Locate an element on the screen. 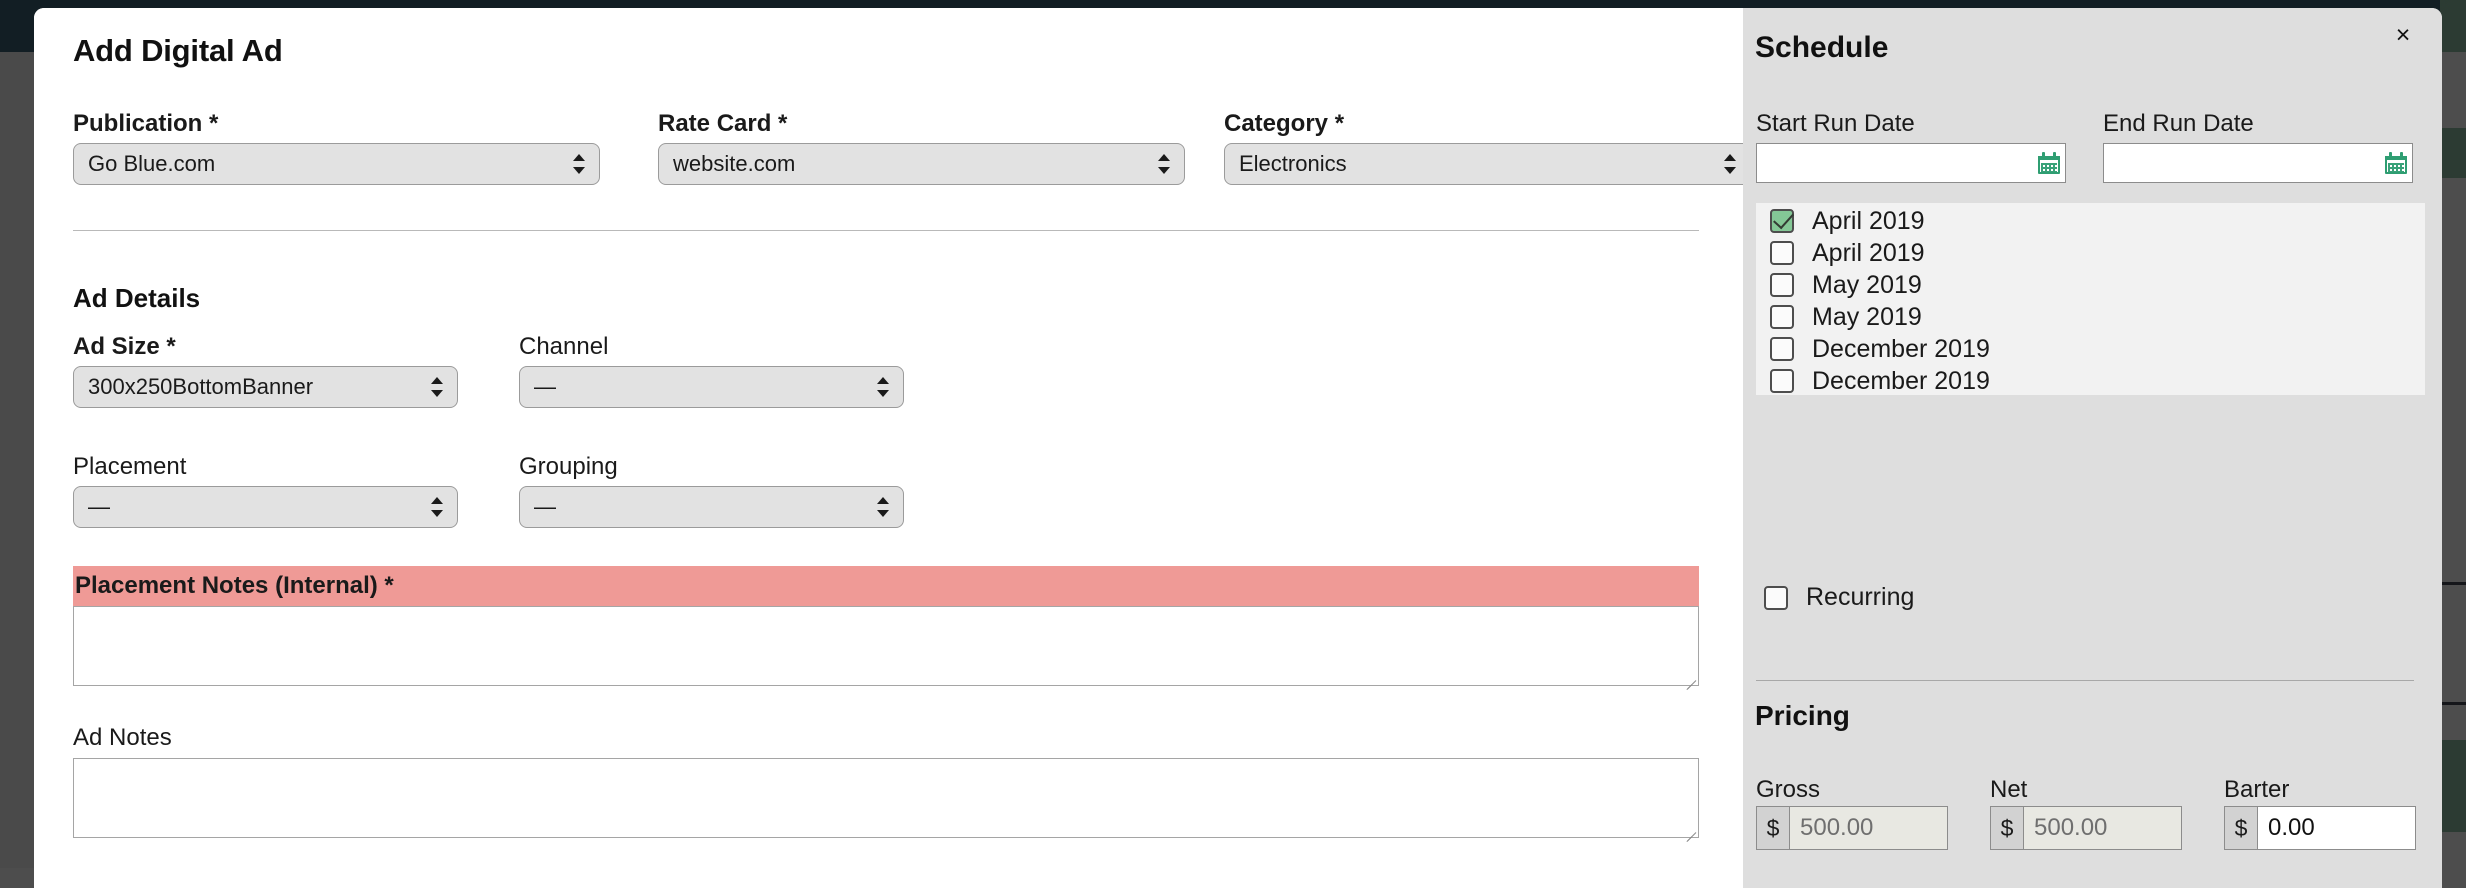 The width and height of the screenshot is (2466, 888). grouping-label: Grouping is located at coordinates (568, 467).